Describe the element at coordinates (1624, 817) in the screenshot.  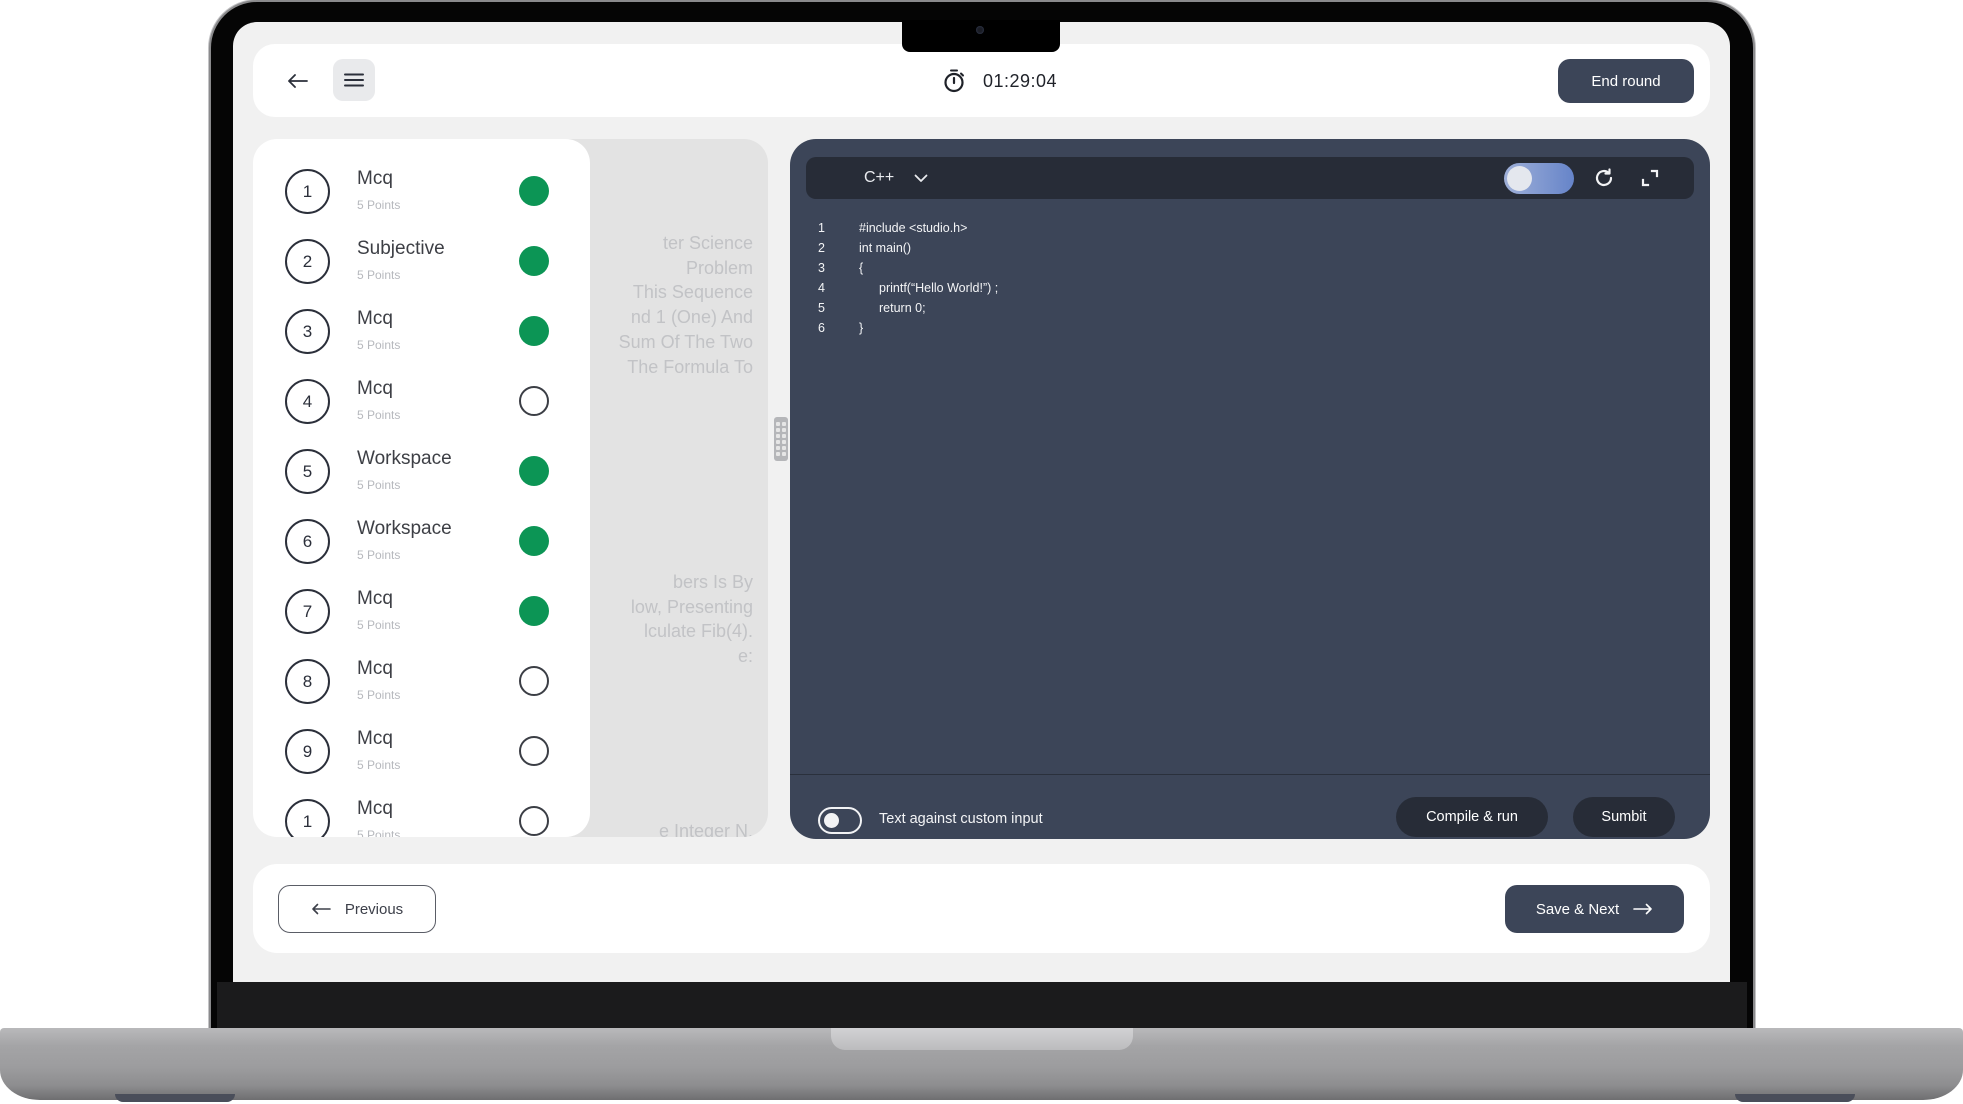
I see `submit-button: Sumbit` at that location.